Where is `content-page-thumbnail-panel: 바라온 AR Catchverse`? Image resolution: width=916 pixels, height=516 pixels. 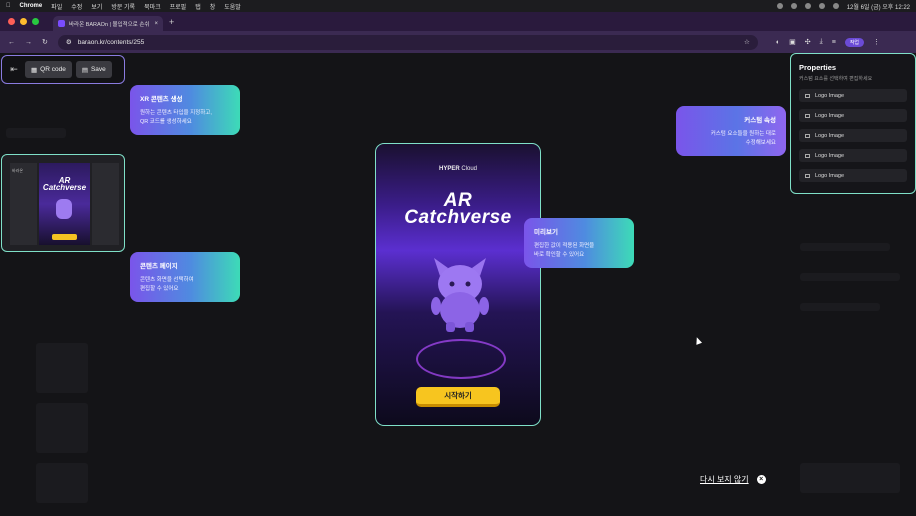
content-page-thumbnail-panel: 바라온 AR Catchverse is located at coordinates (63, 203).